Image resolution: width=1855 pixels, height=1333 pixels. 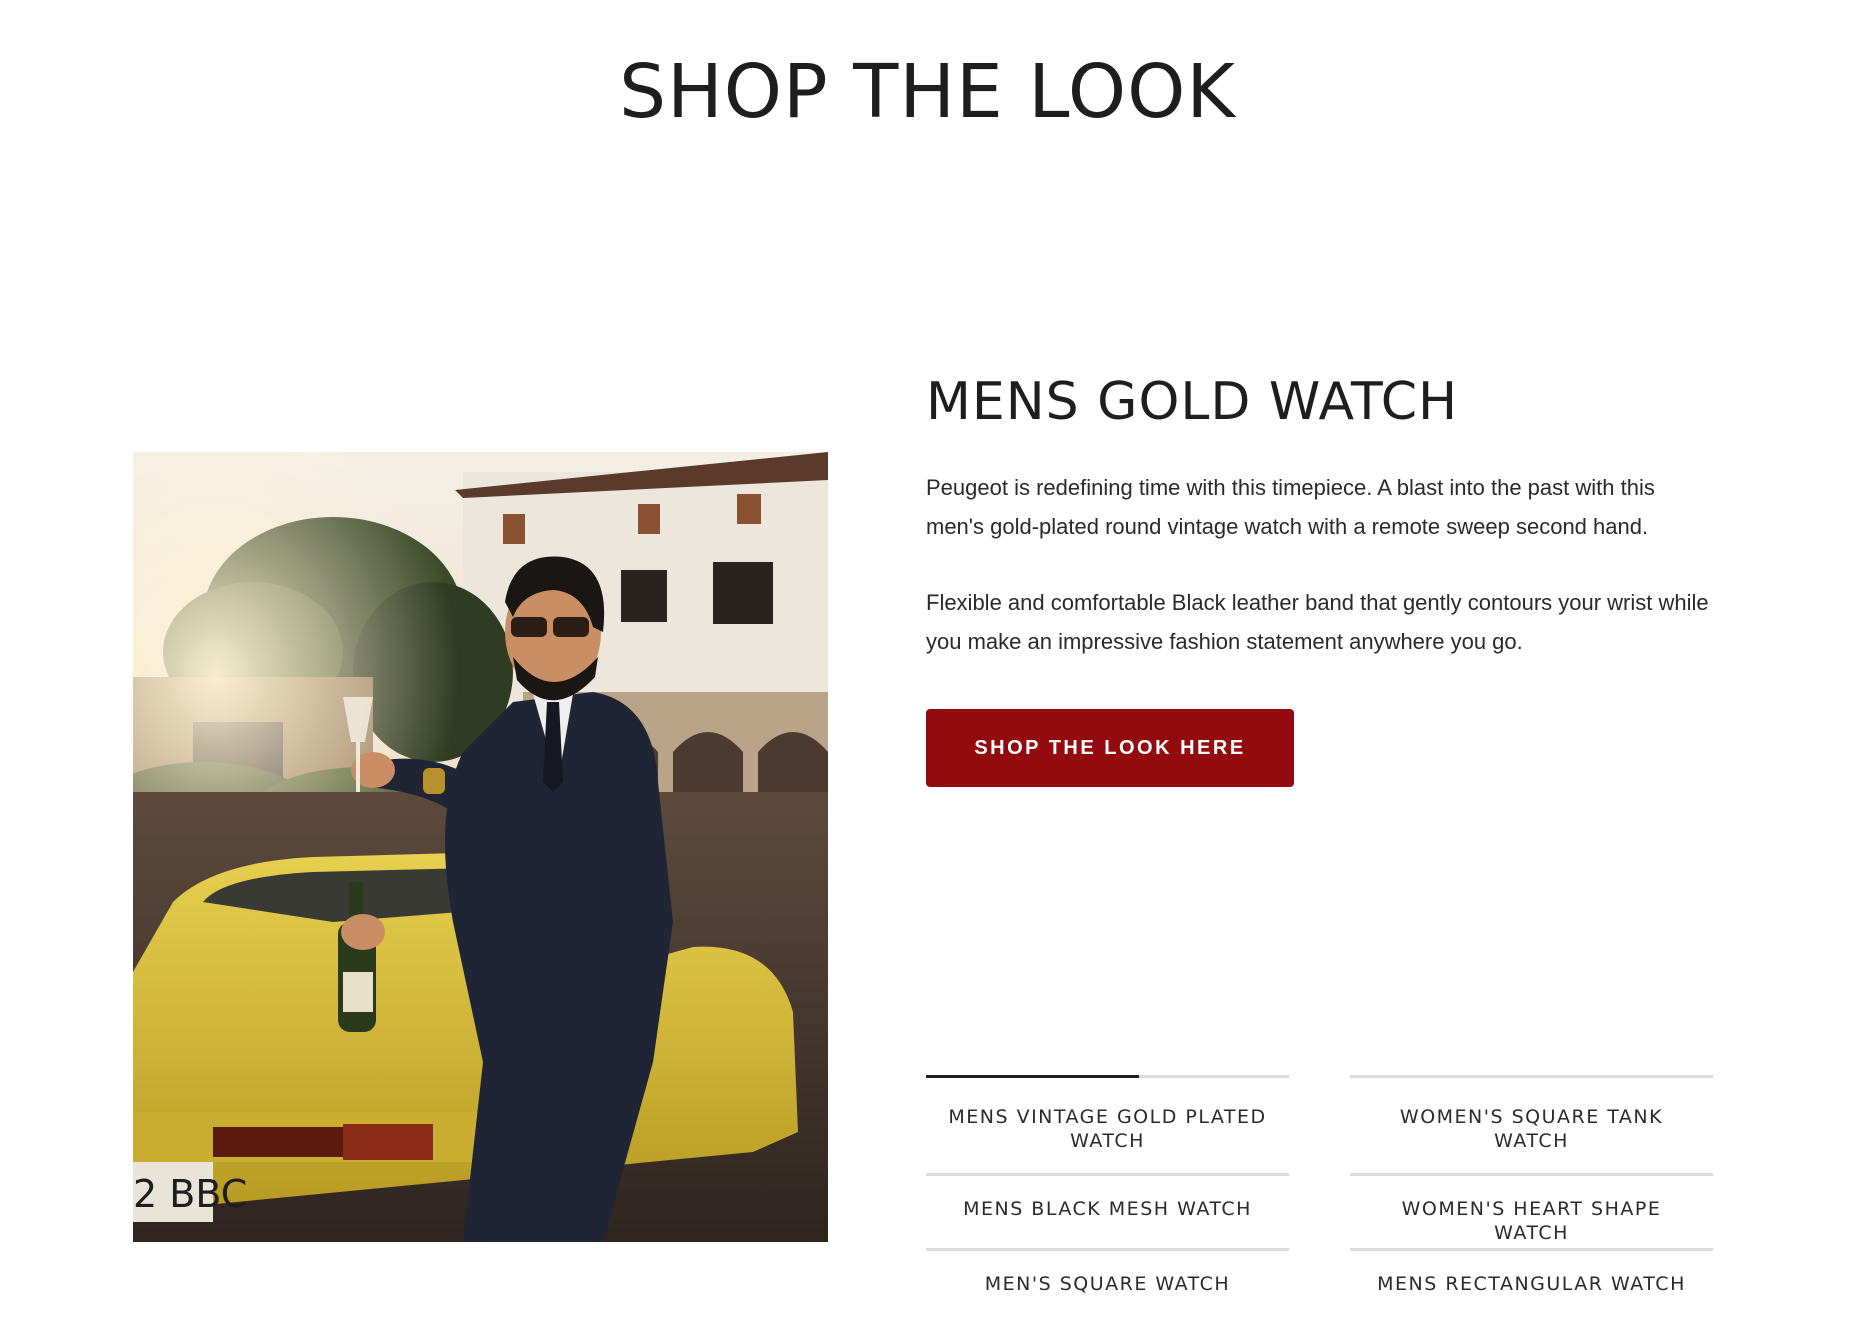 What do you see at coordinates (1110, 748) in the screenshot?
I see `shop-the-look-here-button: SHOP THE LOOK HERE` at bounding box center [1110, 748].